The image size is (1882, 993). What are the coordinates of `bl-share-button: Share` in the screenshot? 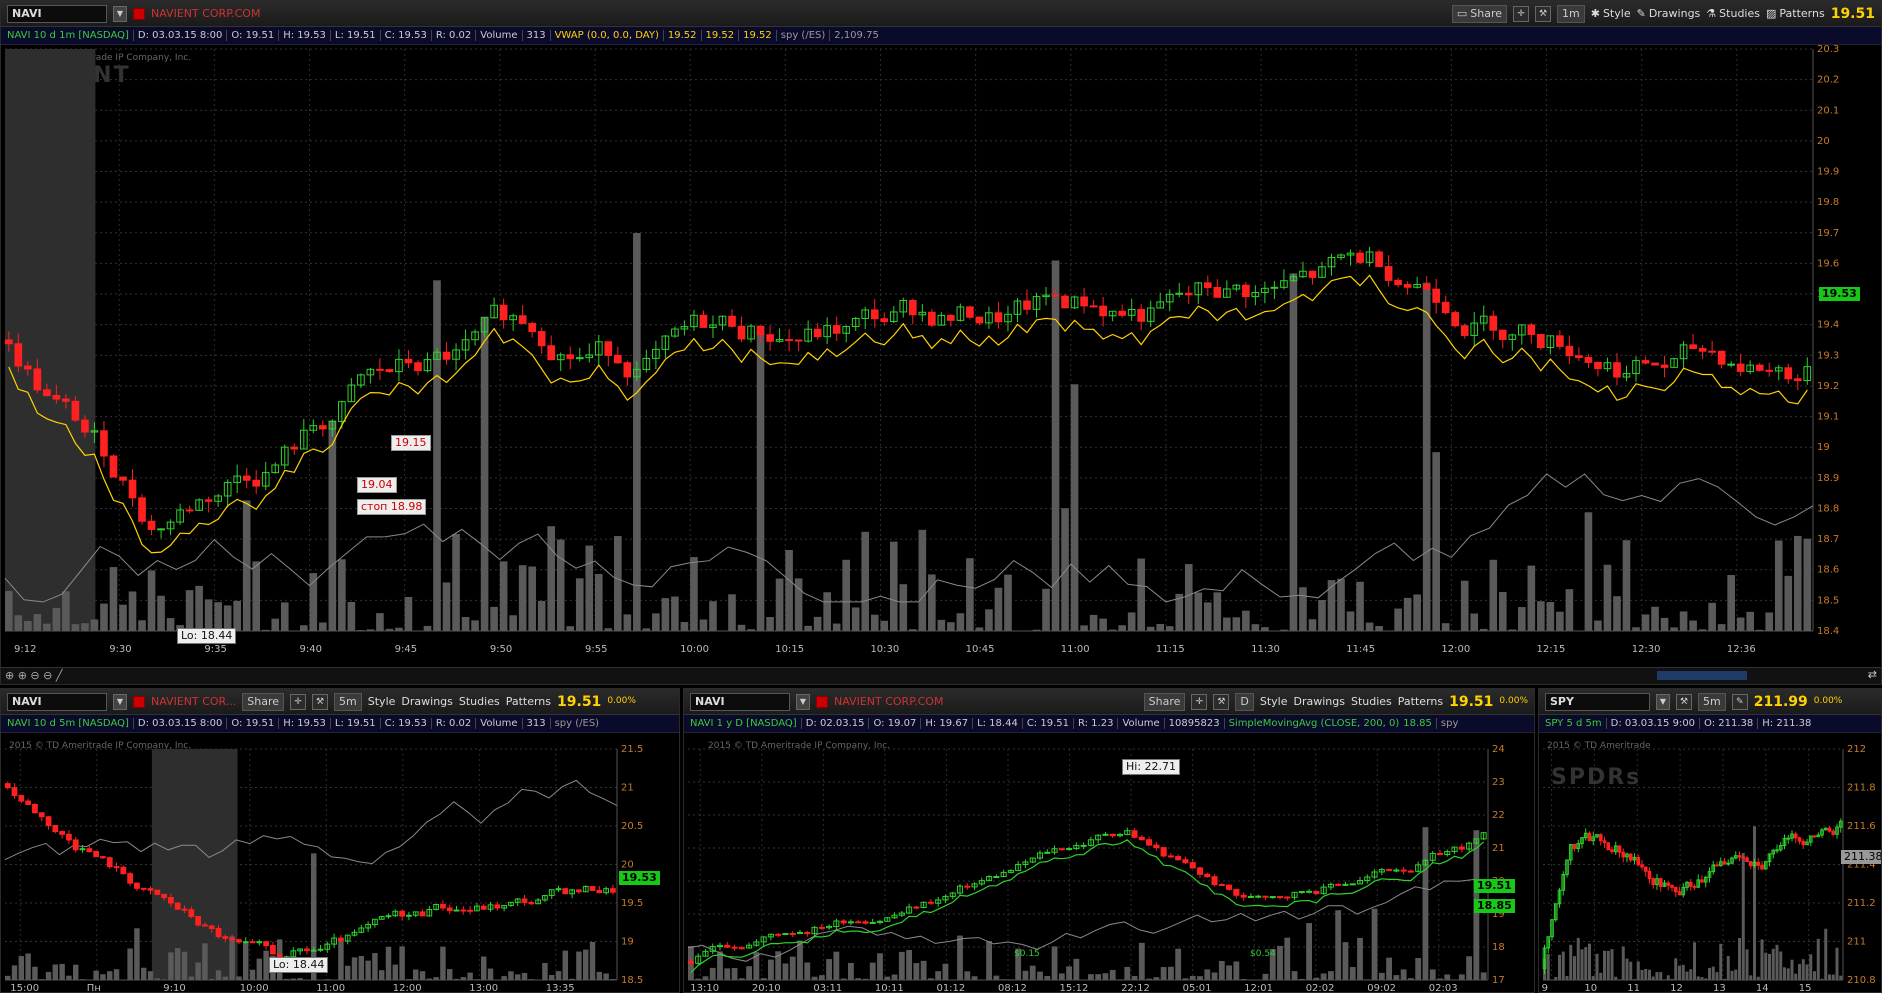 It's located at (263, 701).